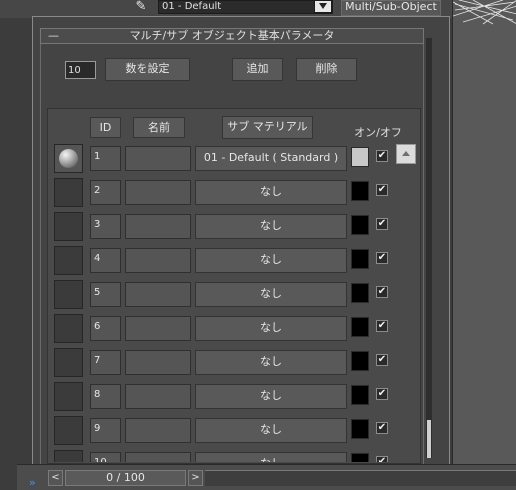 Image resolution: width=516 pixels, height=490 pixels. I want to click on table-row: 3 なし ✔, so click(210, 229).